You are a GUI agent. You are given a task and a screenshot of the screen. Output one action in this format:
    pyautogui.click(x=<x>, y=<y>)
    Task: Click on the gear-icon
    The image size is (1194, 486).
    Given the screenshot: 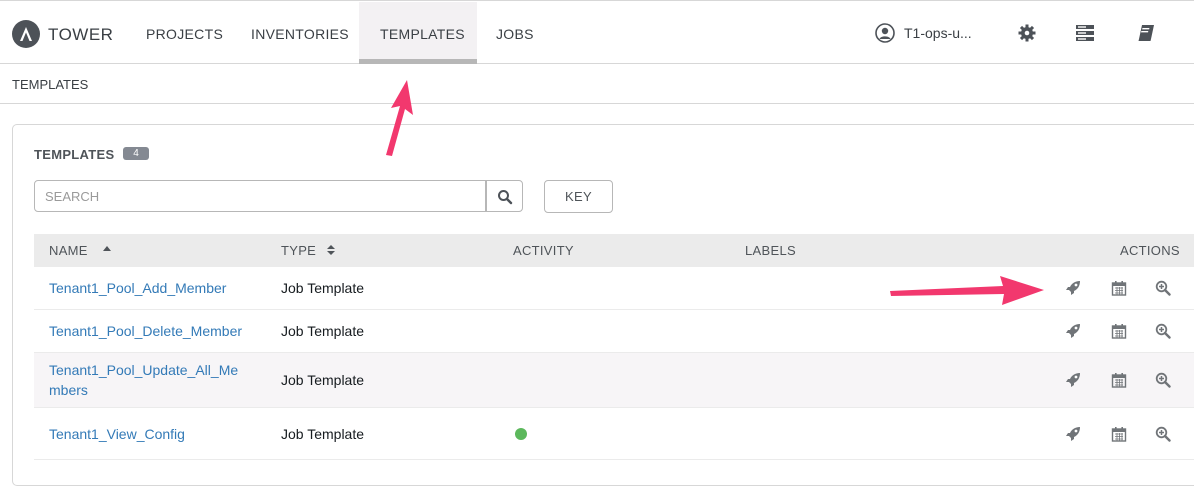 What is the action you would take?
    pyautogui.click(x=1027, y=33)
    